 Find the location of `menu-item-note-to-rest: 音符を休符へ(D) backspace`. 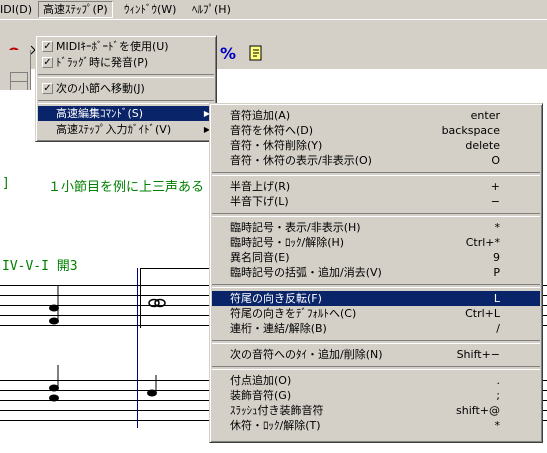

menu-item-note-to-rest: 音符を休符へ(D) backspace is located at coordinates (376, 130).